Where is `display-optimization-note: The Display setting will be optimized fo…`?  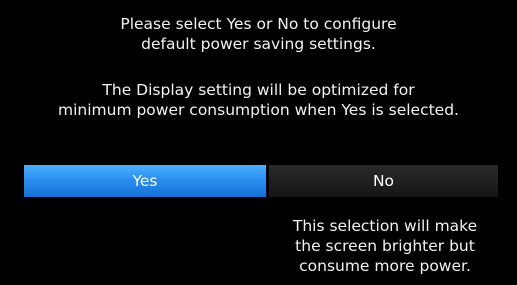 display-optimization-note: The Display setting will be optimized fo… is located at coordinates (258, 100).